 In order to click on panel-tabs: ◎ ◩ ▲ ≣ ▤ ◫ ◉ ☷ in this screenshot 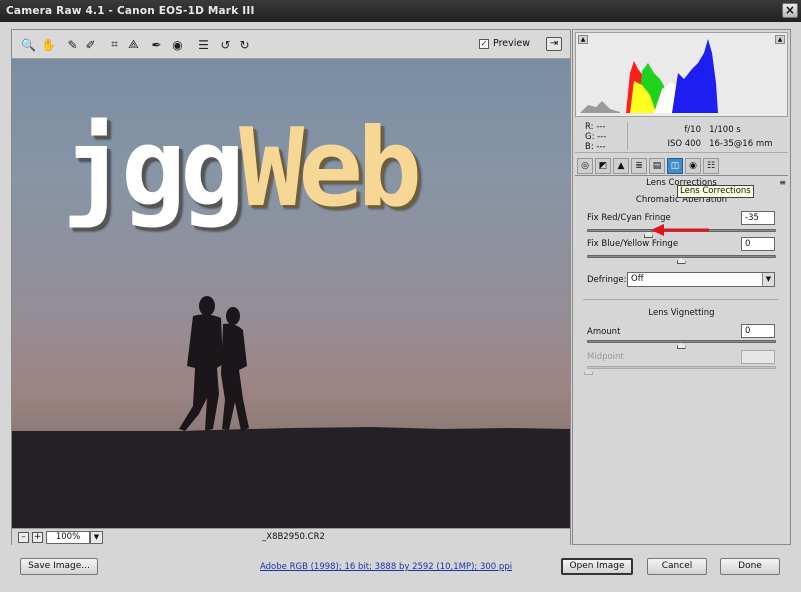, I will do `click(681, 166)`.